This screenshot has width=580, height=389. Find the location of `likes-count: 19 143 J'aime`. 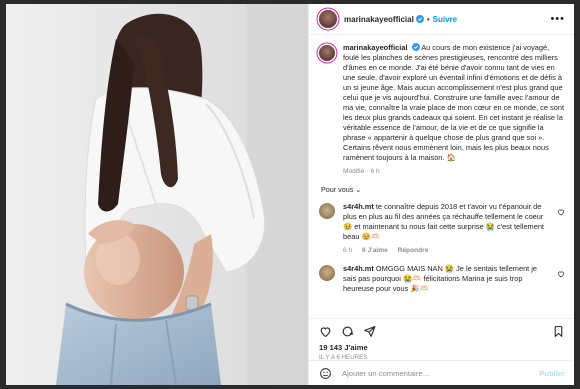

likes-count: 19 143 J'aime is located at coordinates (442, 347).